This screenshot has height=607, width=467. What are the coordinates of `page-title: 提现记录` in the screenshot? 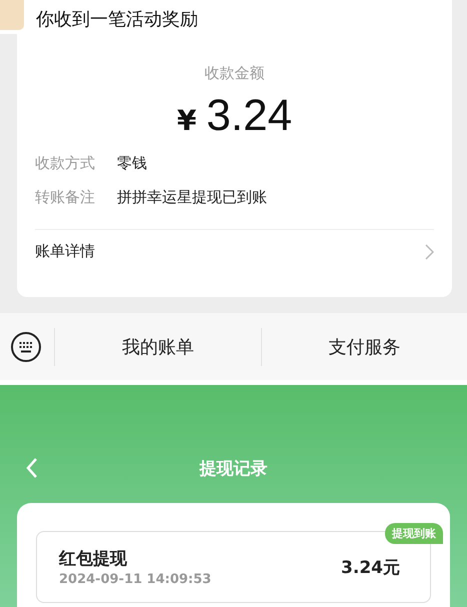 It's located at (234, 469).